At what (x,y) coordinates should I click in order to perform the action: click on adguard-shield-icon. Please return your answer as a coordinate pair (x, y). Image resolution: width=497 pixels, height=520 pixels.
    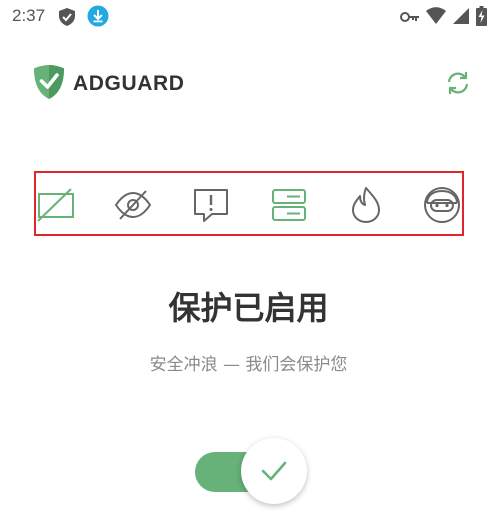
    Looking at the image, I should click on (49, 84).